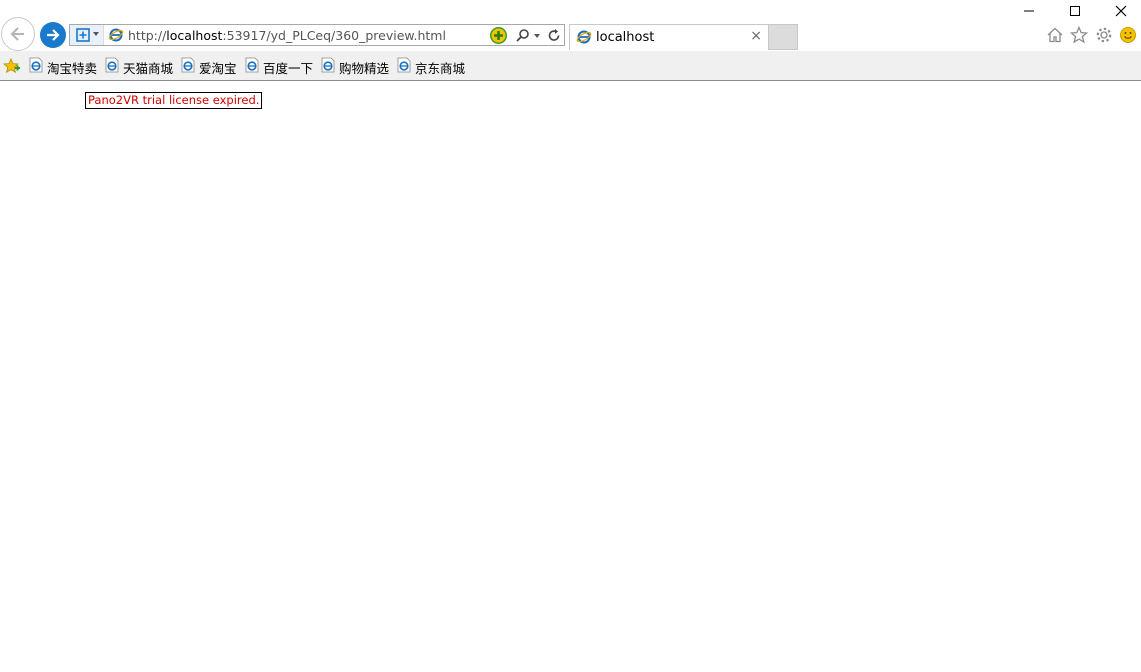  Describe the element at coordinates (148, 68) in the screenshot. I see `favorite-label: 天猫商城` at that location.